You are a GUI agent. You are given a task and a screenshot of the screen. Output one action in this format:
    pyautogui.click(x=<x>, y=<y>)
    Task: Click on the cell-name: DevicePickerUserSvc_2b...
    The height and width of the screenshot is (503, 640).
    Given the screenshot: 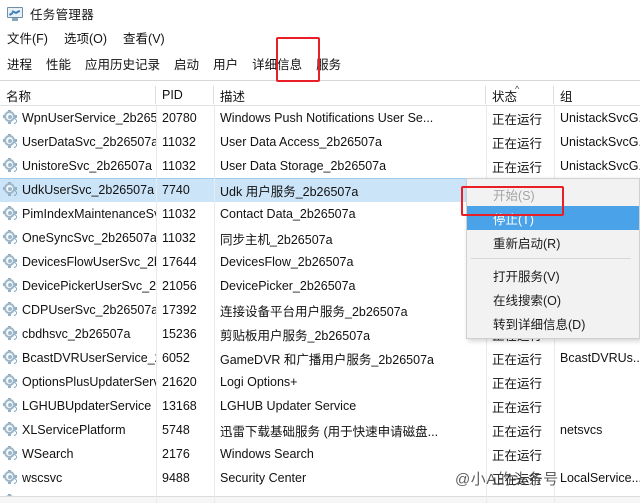 What is the action you would take?
    pyautogui.click(x=89, y=286)
    